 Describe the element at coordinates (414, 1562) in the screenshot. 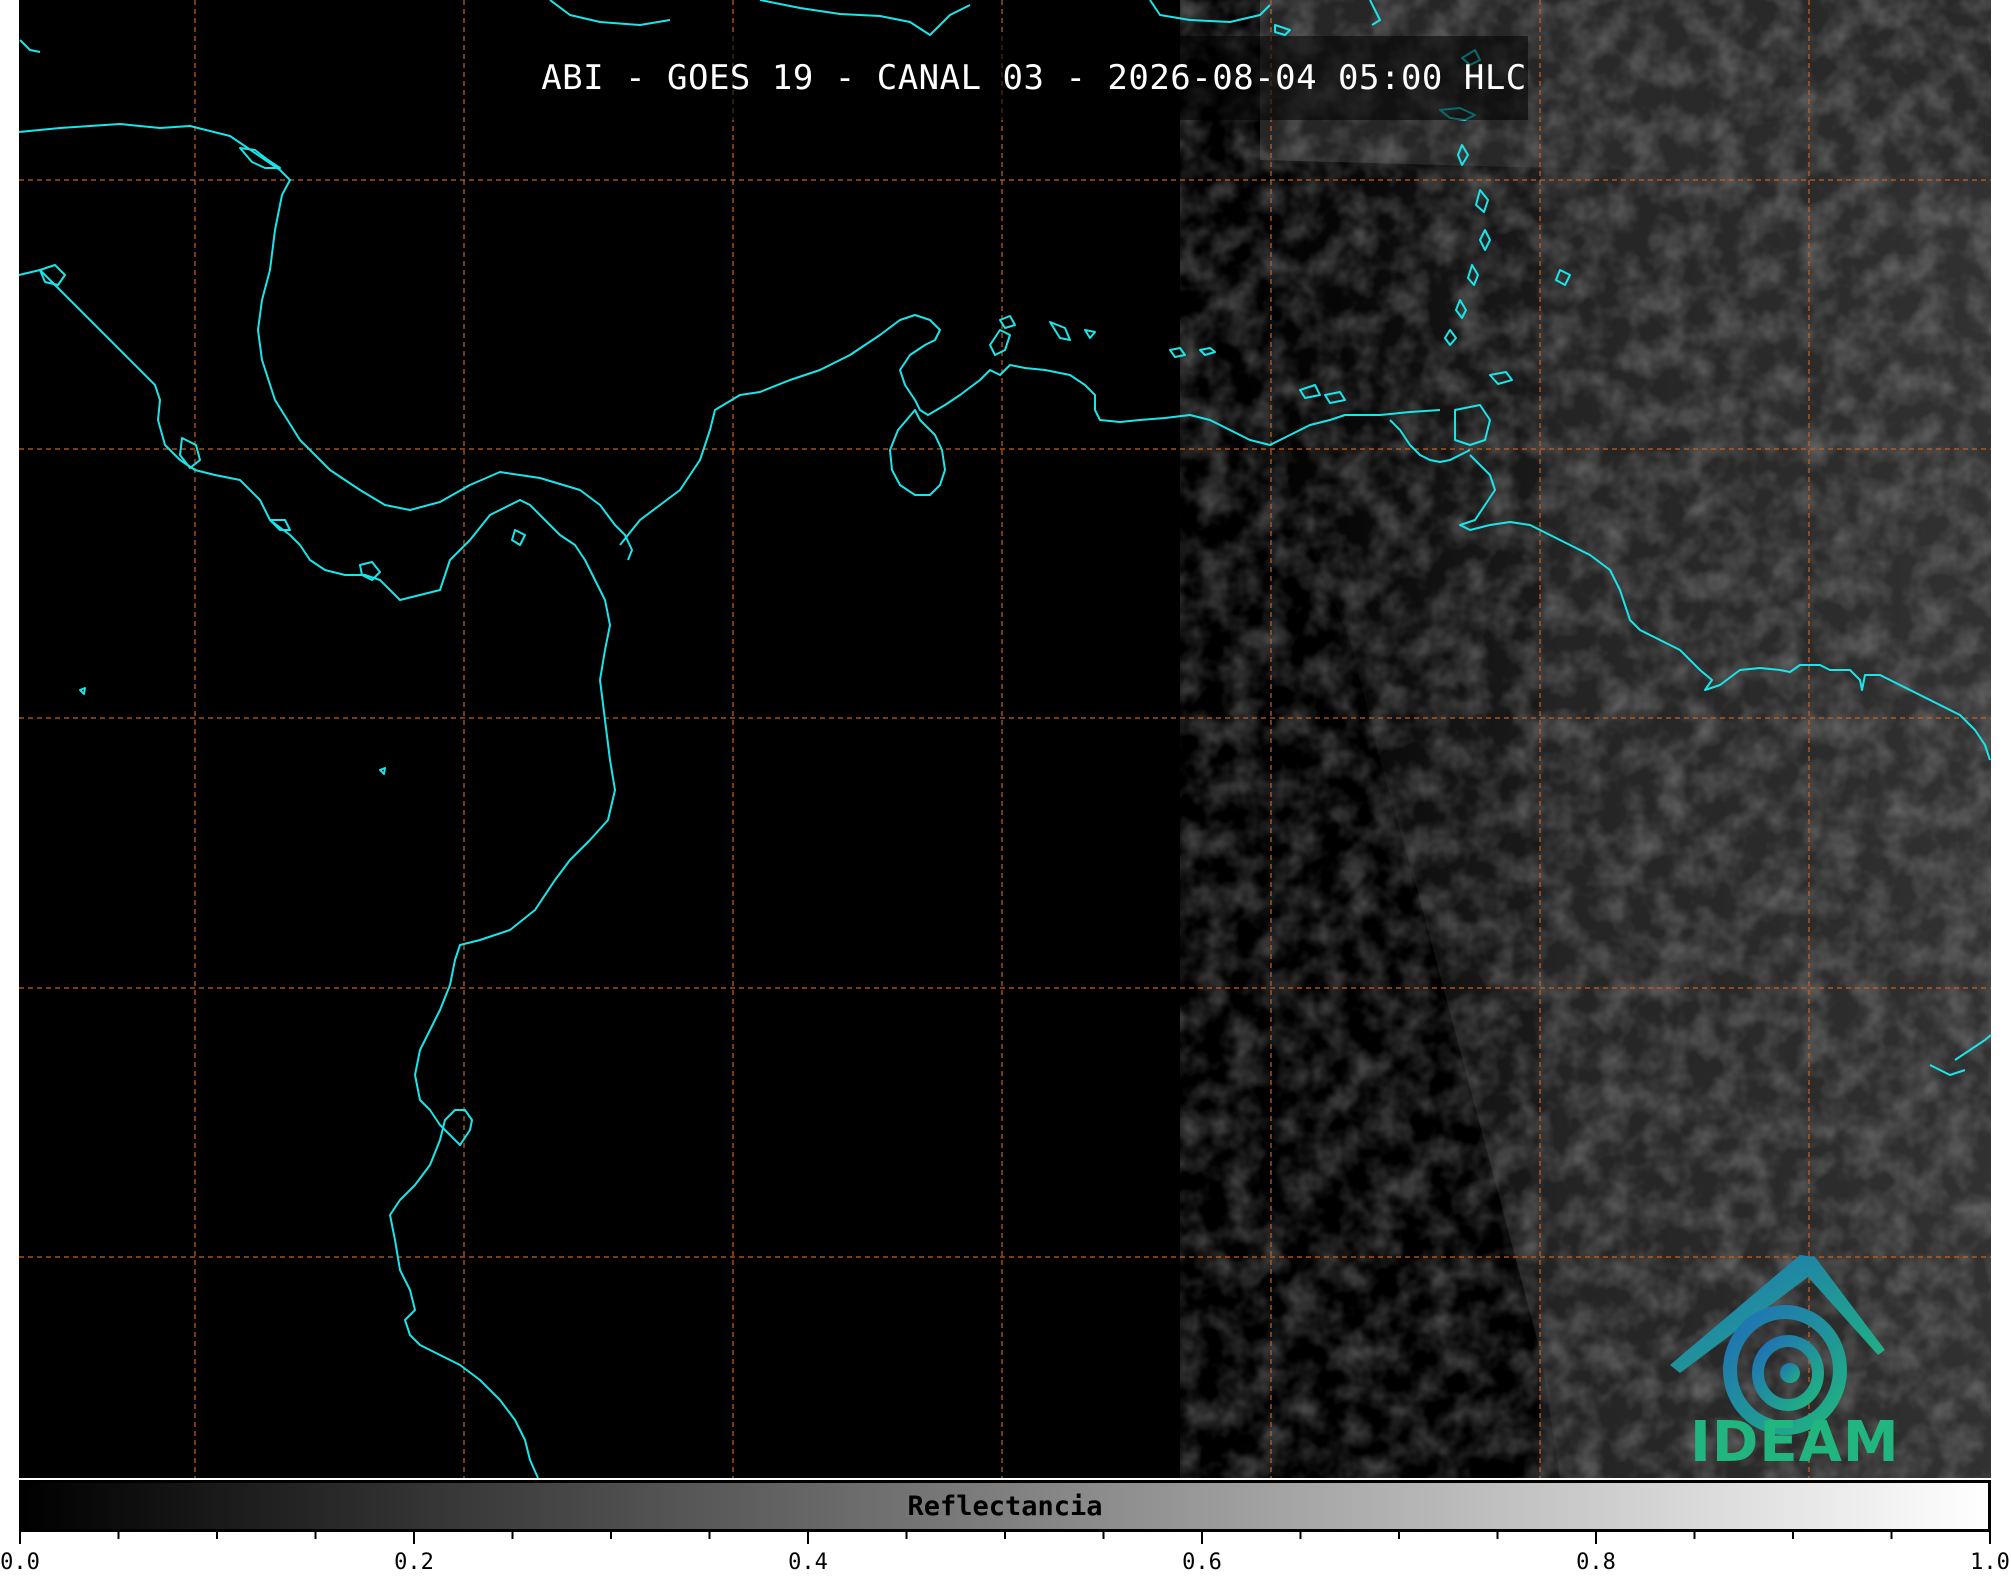

I see `colorbar-tick-label: 0.2` at that location.